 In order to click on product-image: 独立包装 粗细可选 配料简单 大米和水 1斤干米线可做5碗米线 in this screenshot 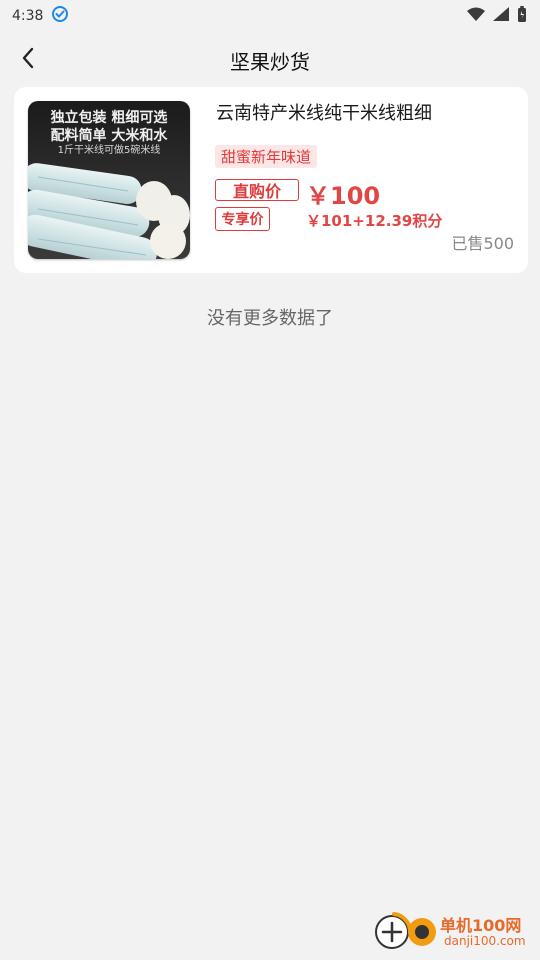, I will do `click(109, 180)`.